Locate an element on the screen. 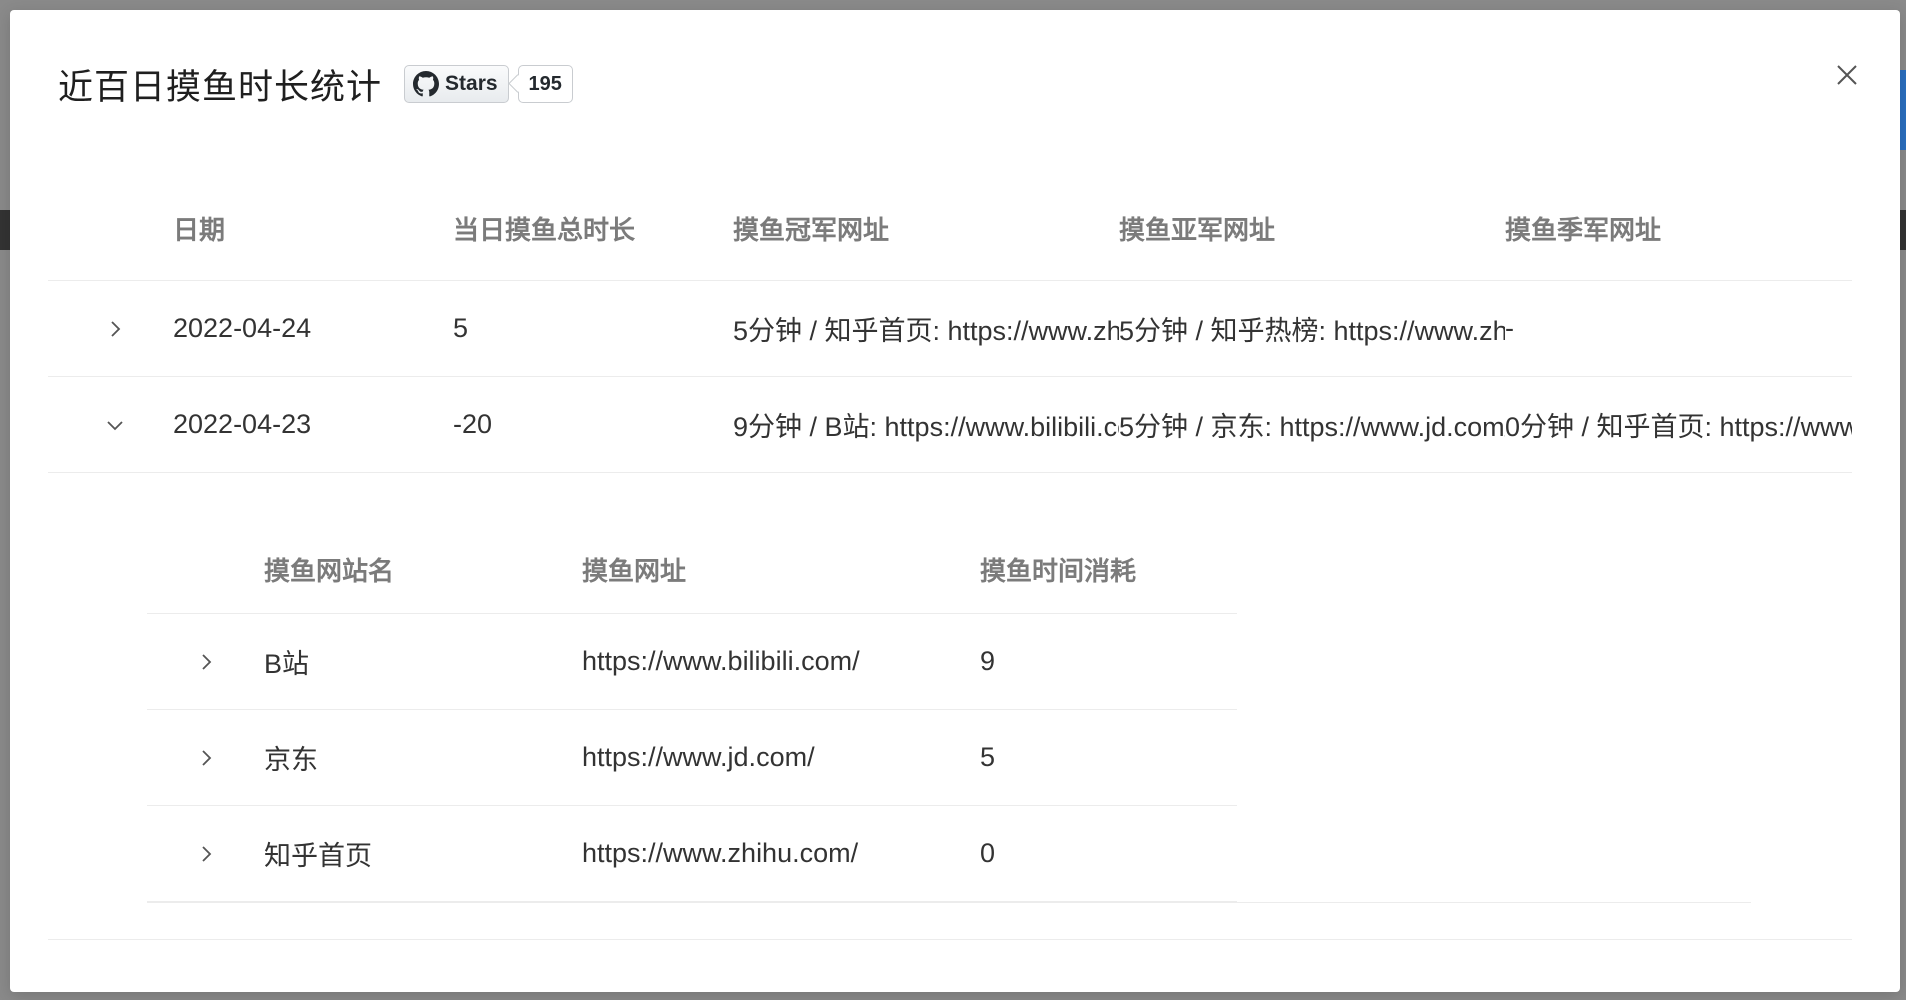  detail-cell-name: B站 is located at coordinates (287, 664).